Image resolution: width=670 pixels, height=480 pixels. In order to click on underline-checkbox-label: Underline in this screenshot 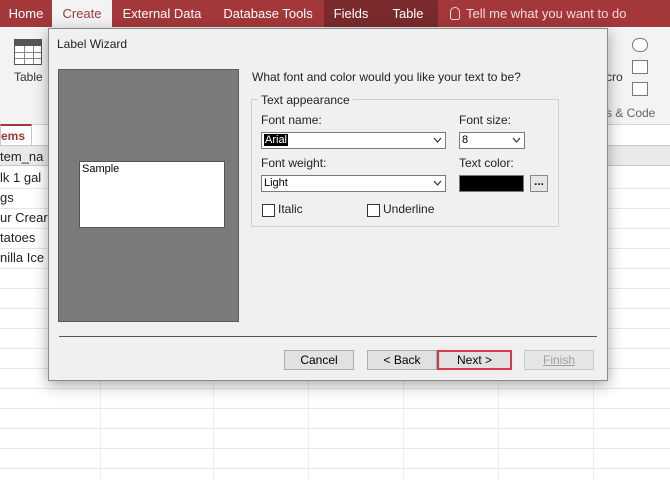, I will do `click(408, 209)`.